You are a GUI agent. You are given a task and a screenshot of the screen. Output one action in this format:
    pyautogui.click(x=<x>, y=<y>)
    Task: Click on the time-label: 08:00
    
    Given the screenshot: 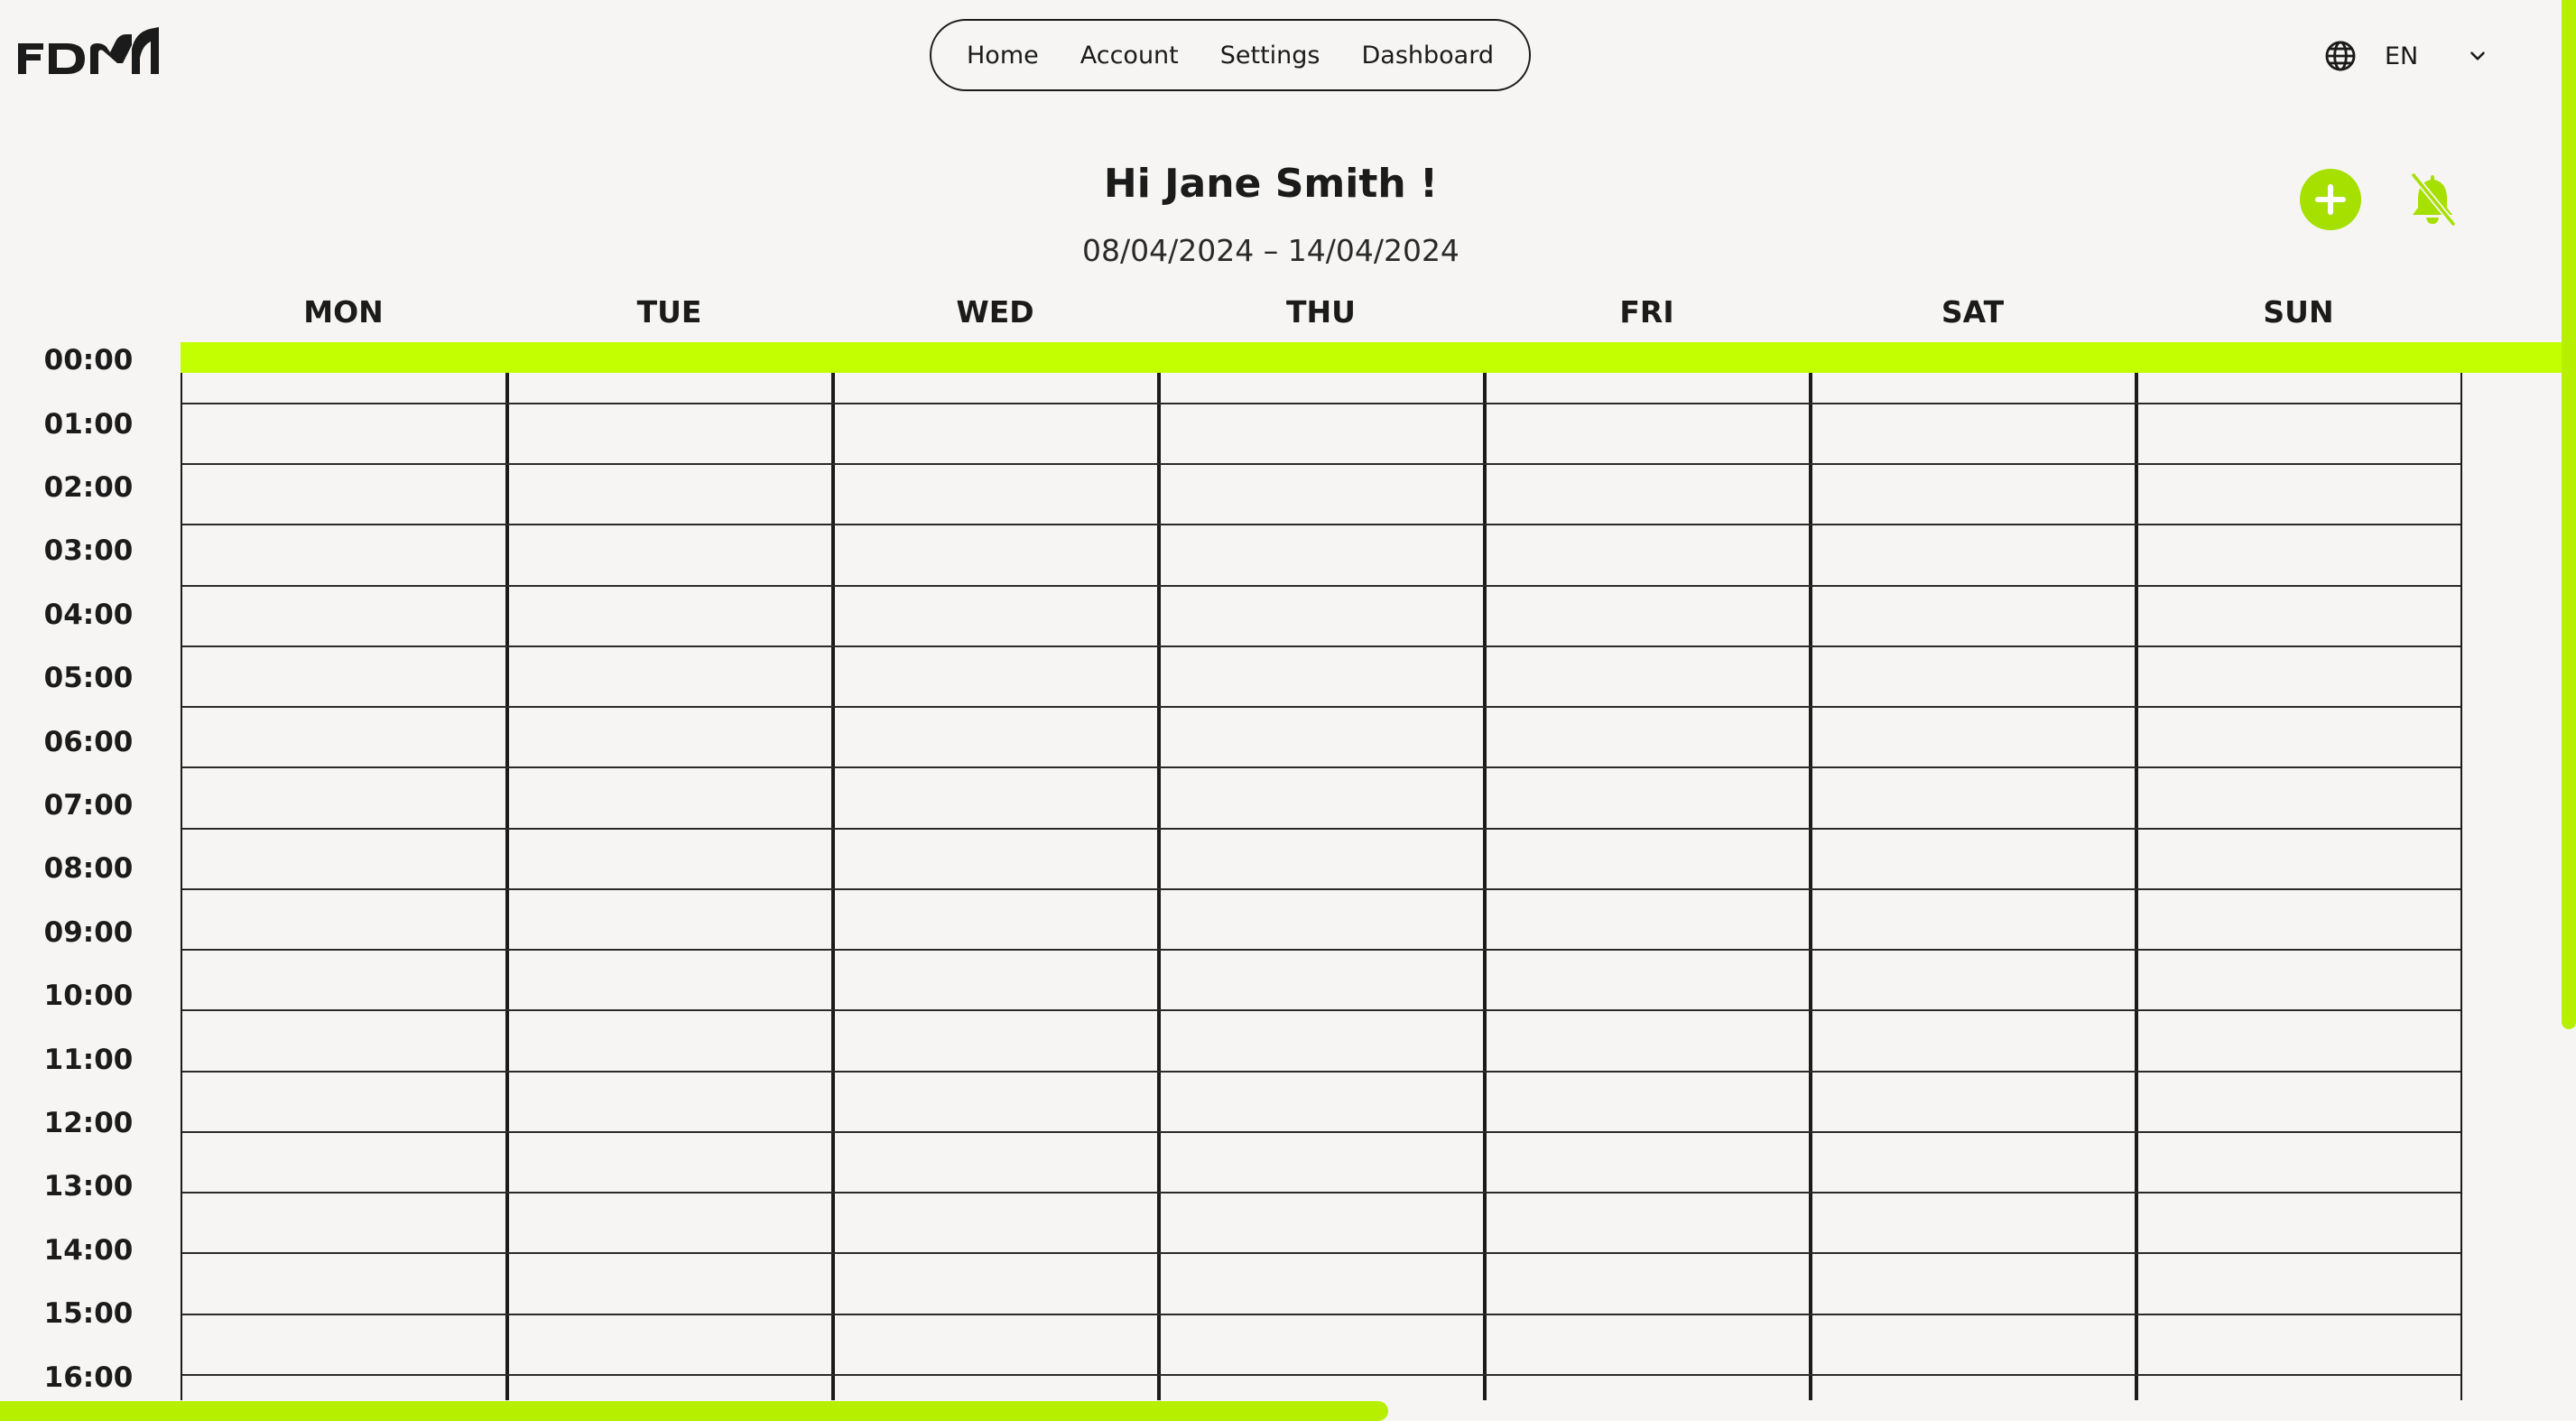 What is the action you would take?
    pyautogui.click(x=88, y=869)
    